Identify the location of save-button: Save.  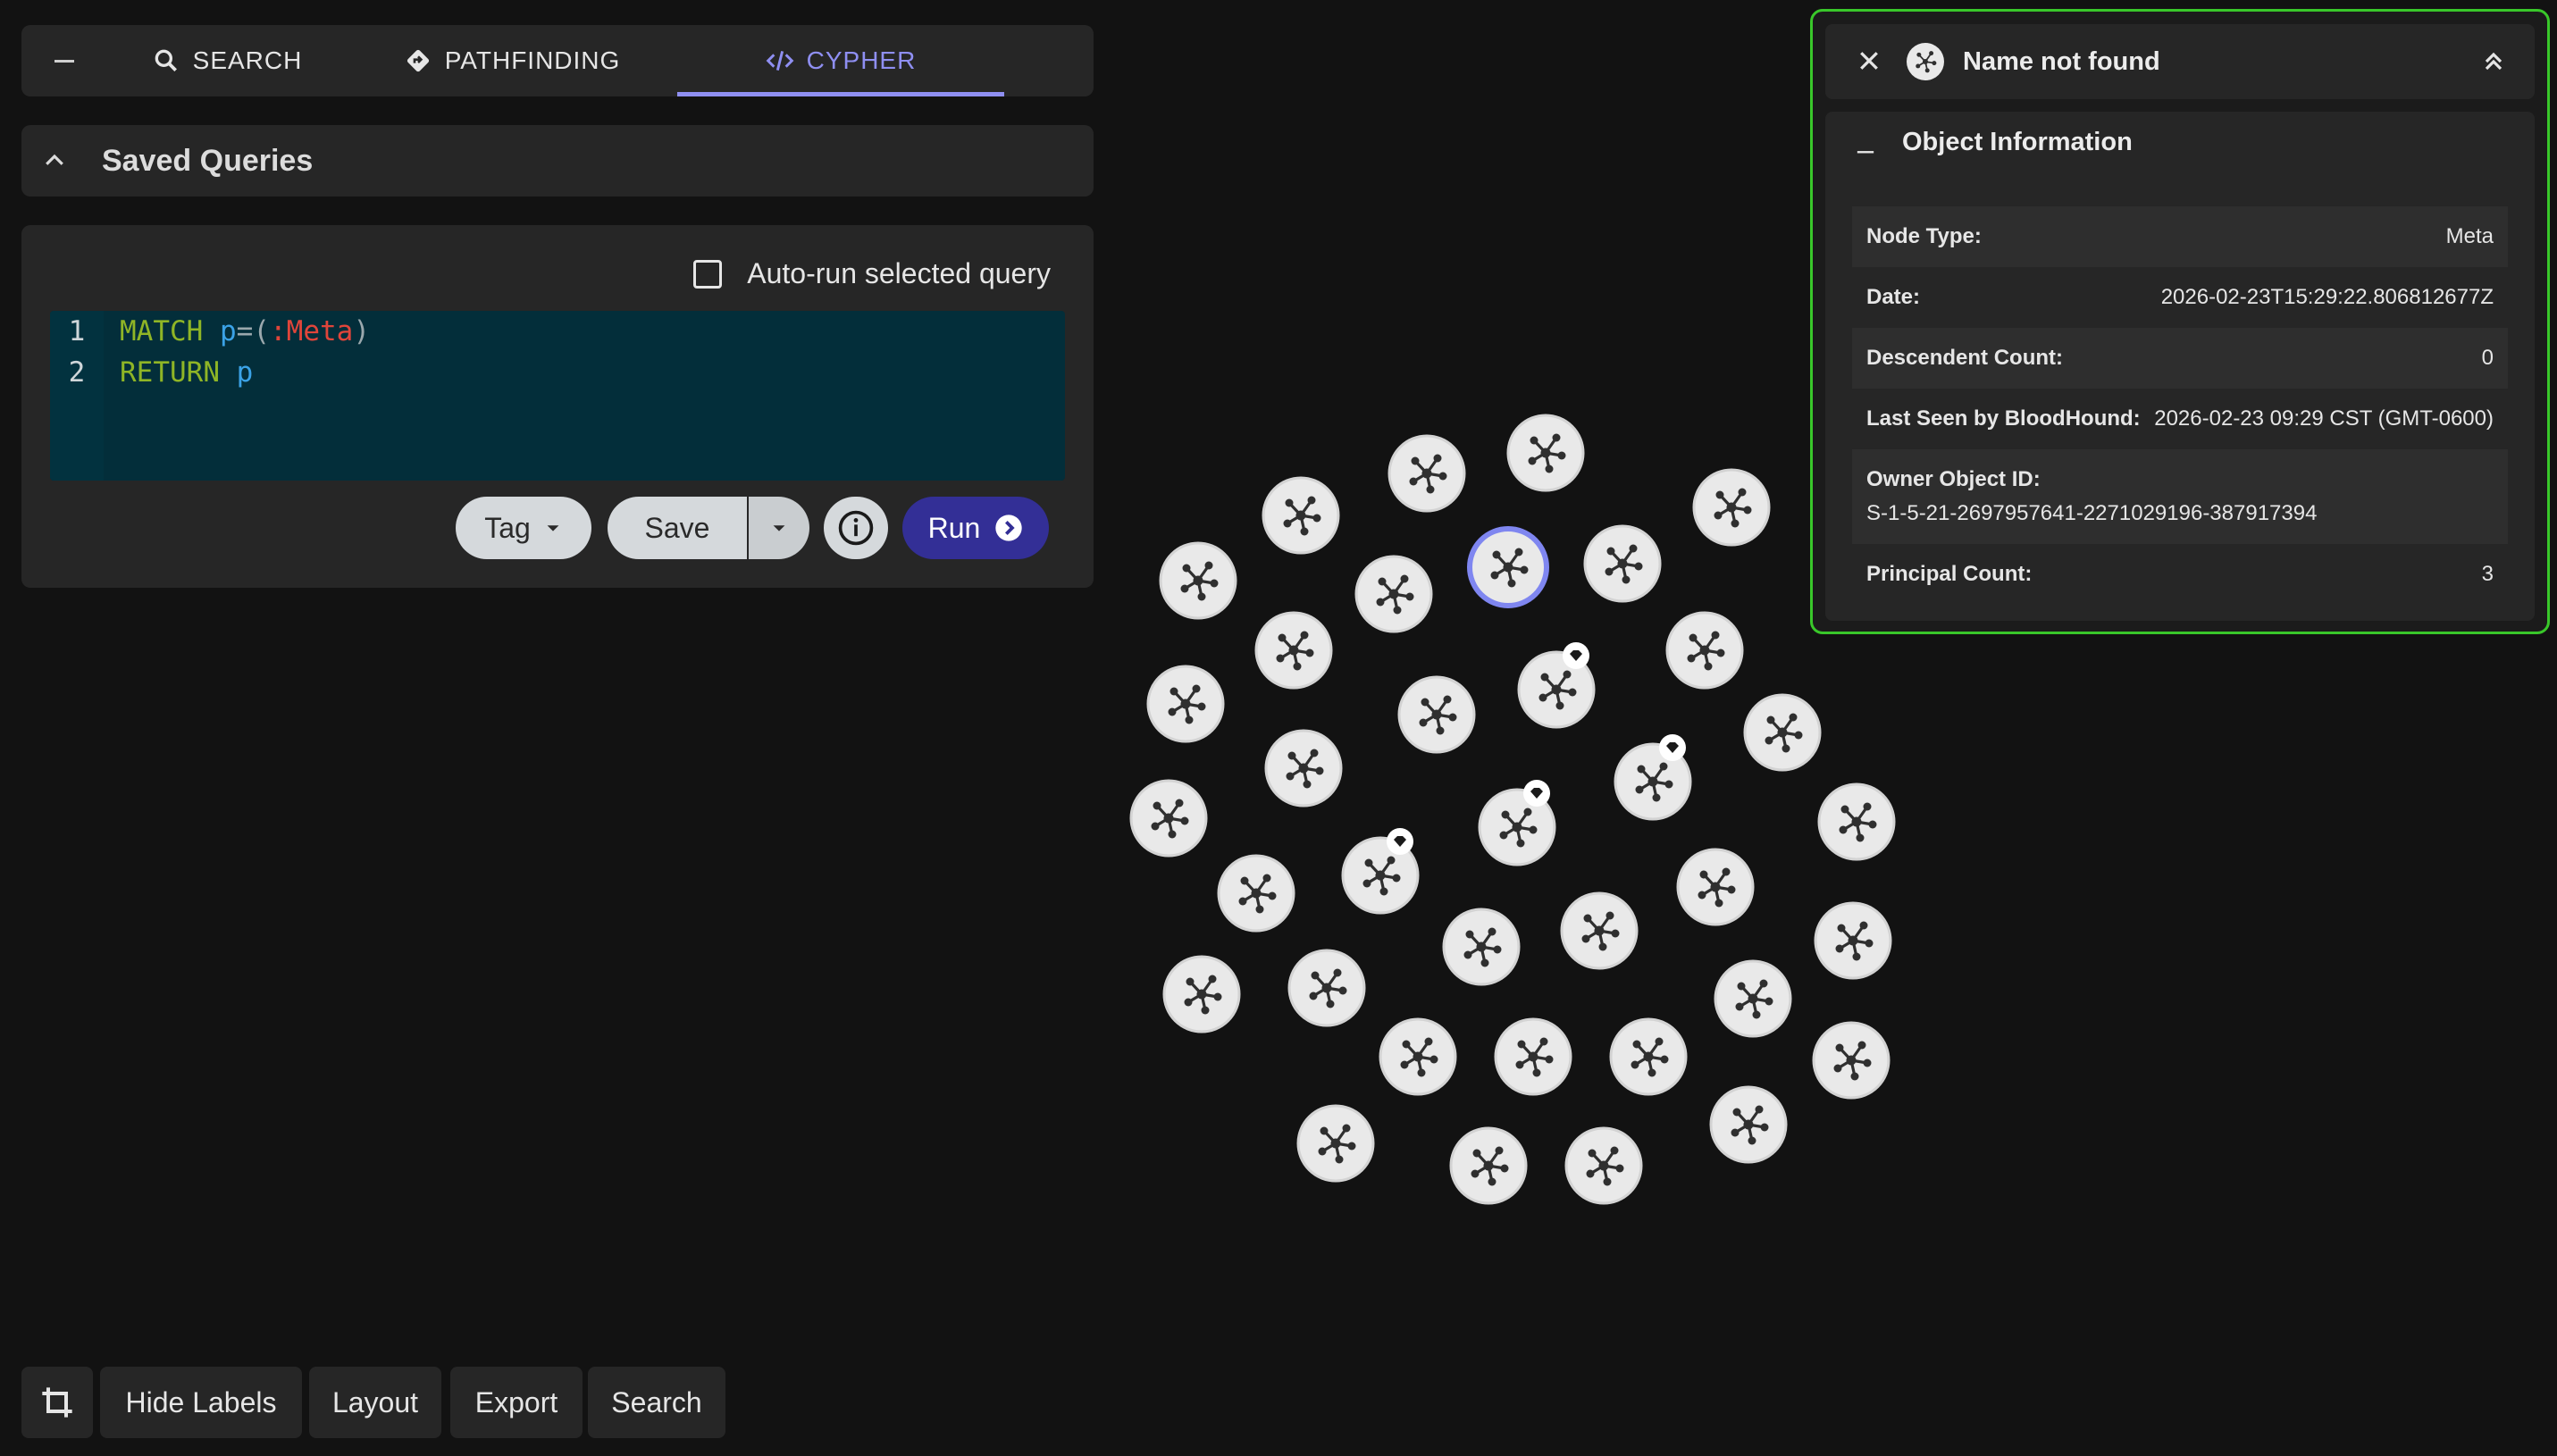
(678, 528).